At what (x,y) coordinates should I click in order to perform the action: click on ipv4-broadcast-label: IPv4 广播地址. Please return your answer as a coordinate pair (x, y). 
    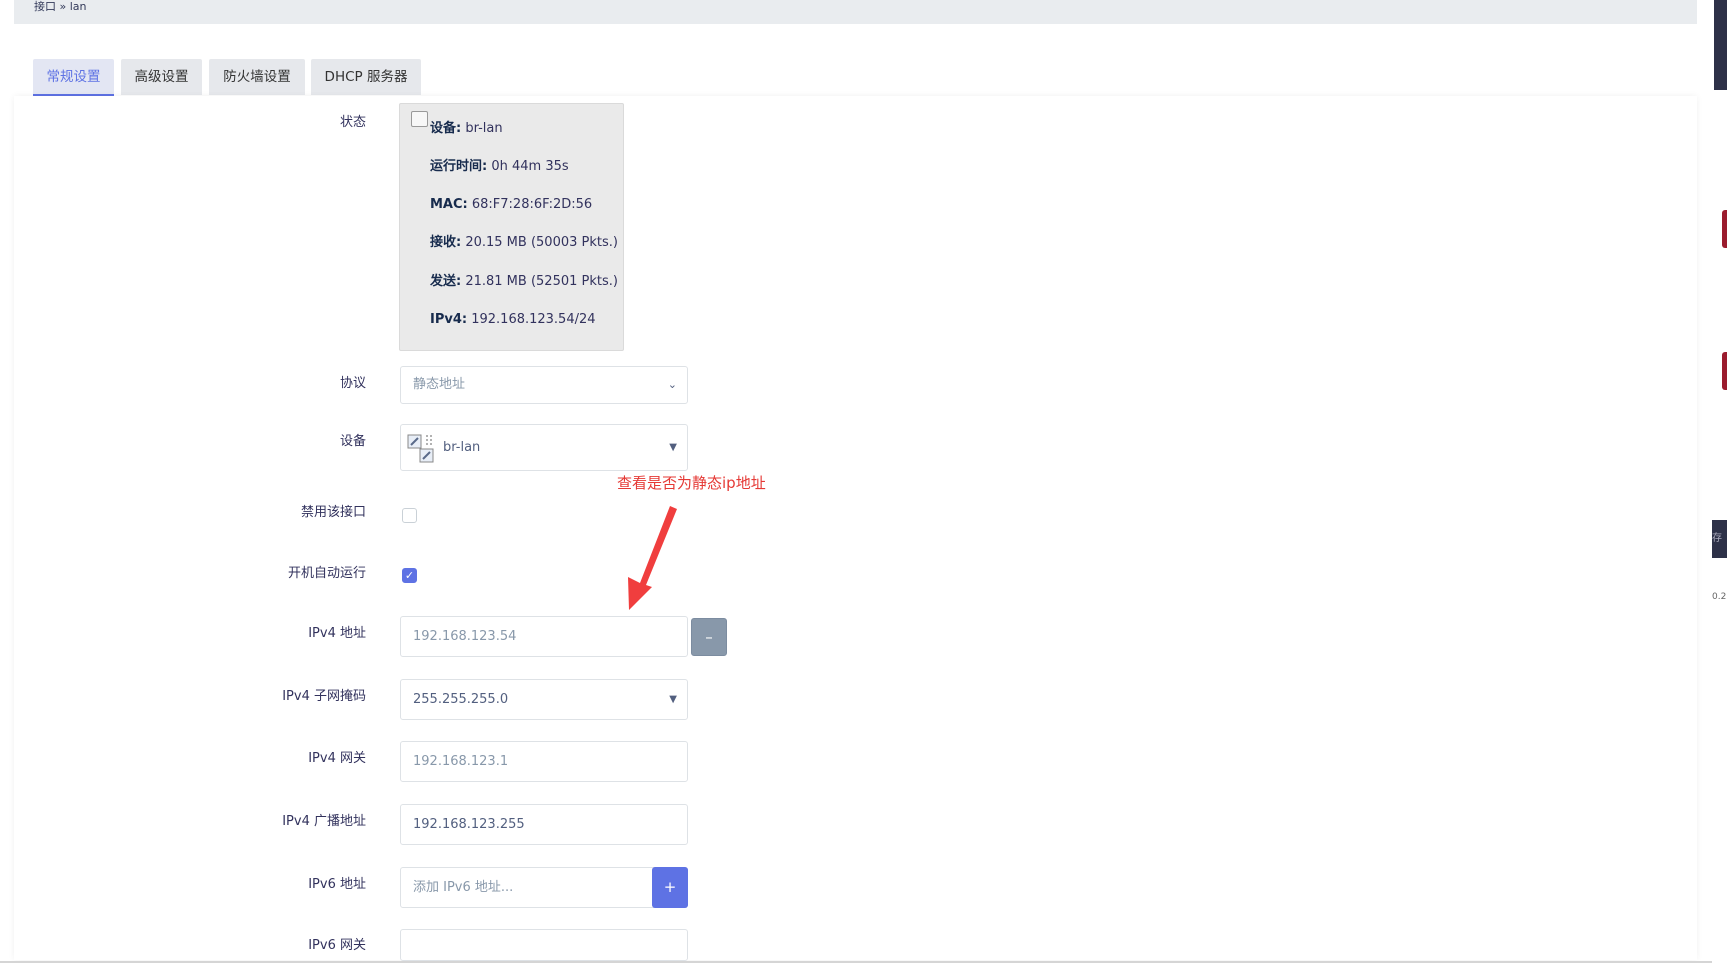
    Looking at the image, I should click on (324, 821).